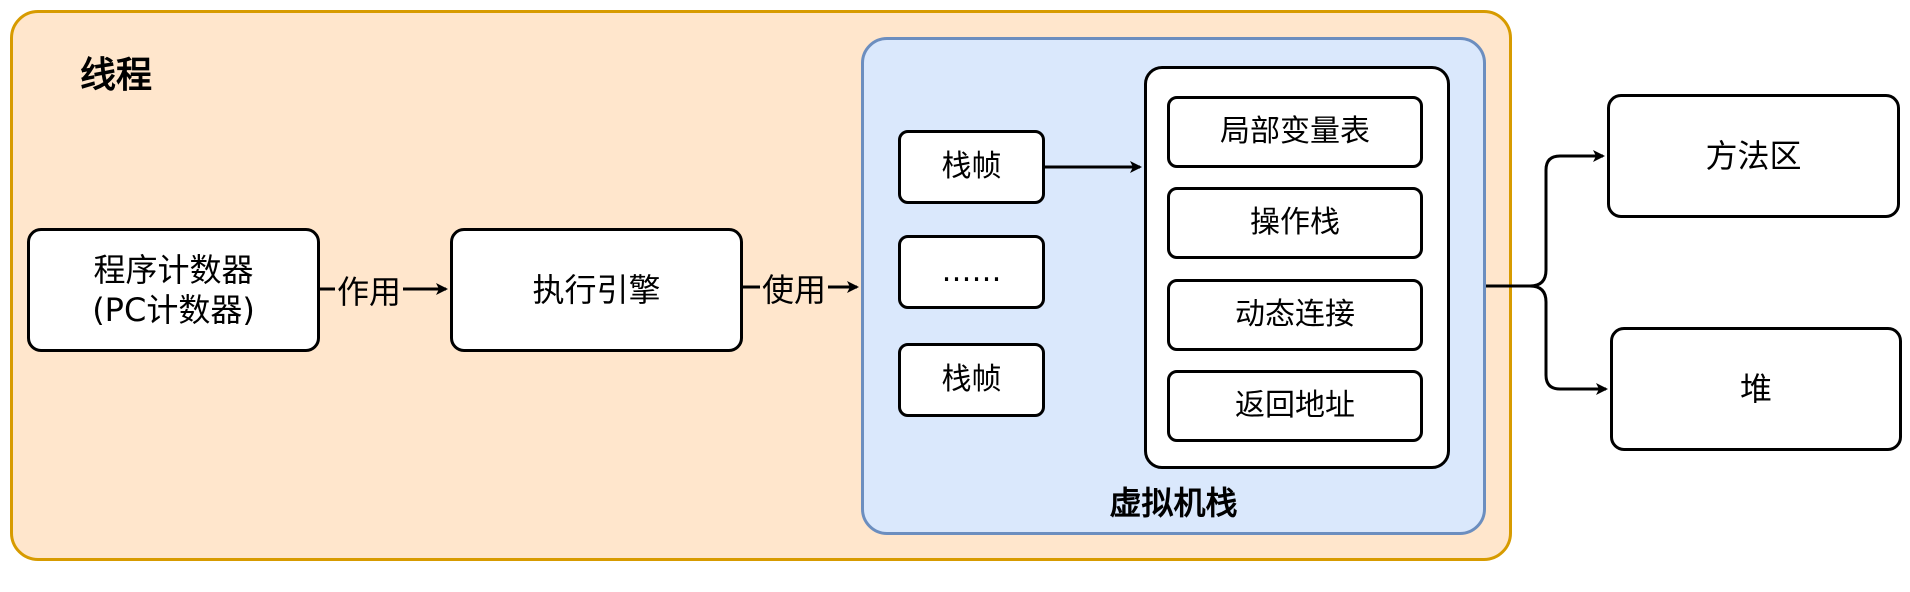 This screenshot has width=1910, height=592. I want to click on edge-stack-to-heap, so click(1547, 339).